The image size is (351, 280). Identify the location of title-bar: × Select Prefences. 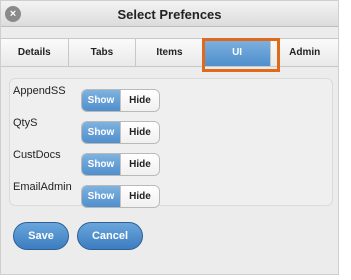
(169, 14).